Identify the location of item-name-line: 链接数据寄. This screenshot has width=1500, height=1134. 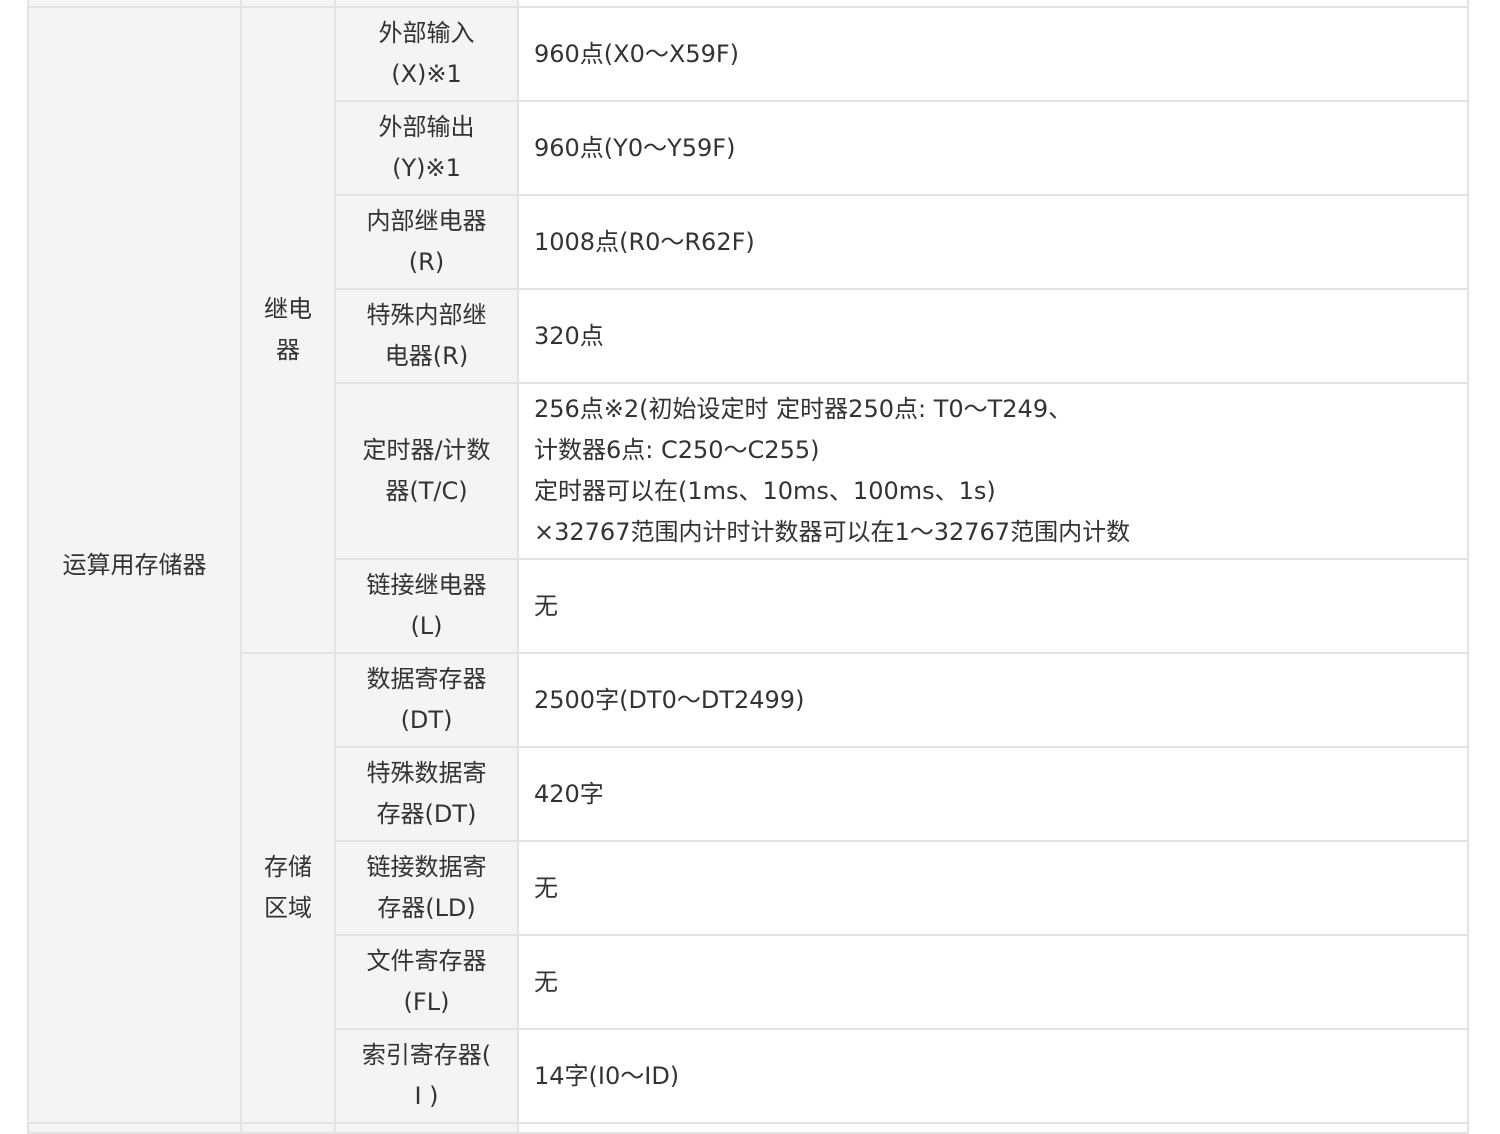
(426, 867).